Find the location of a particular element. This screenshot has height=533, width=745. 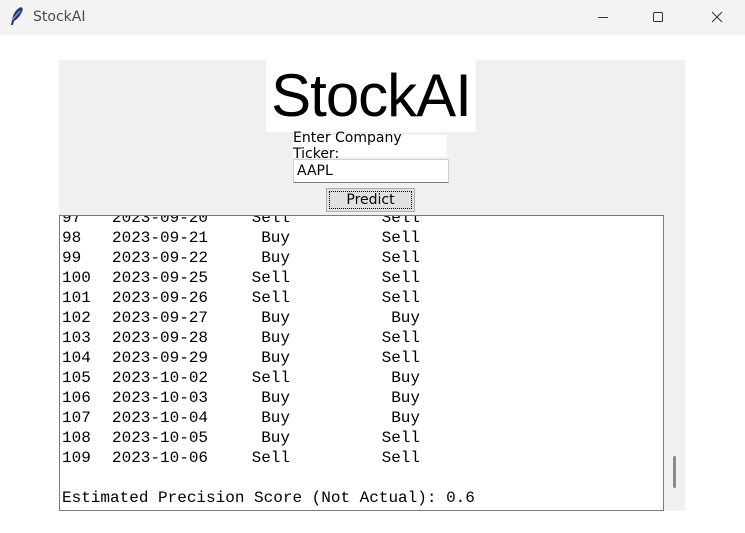

output-row: 98 2023-09-21 Buy Sell is located at coordinates (268, 238).